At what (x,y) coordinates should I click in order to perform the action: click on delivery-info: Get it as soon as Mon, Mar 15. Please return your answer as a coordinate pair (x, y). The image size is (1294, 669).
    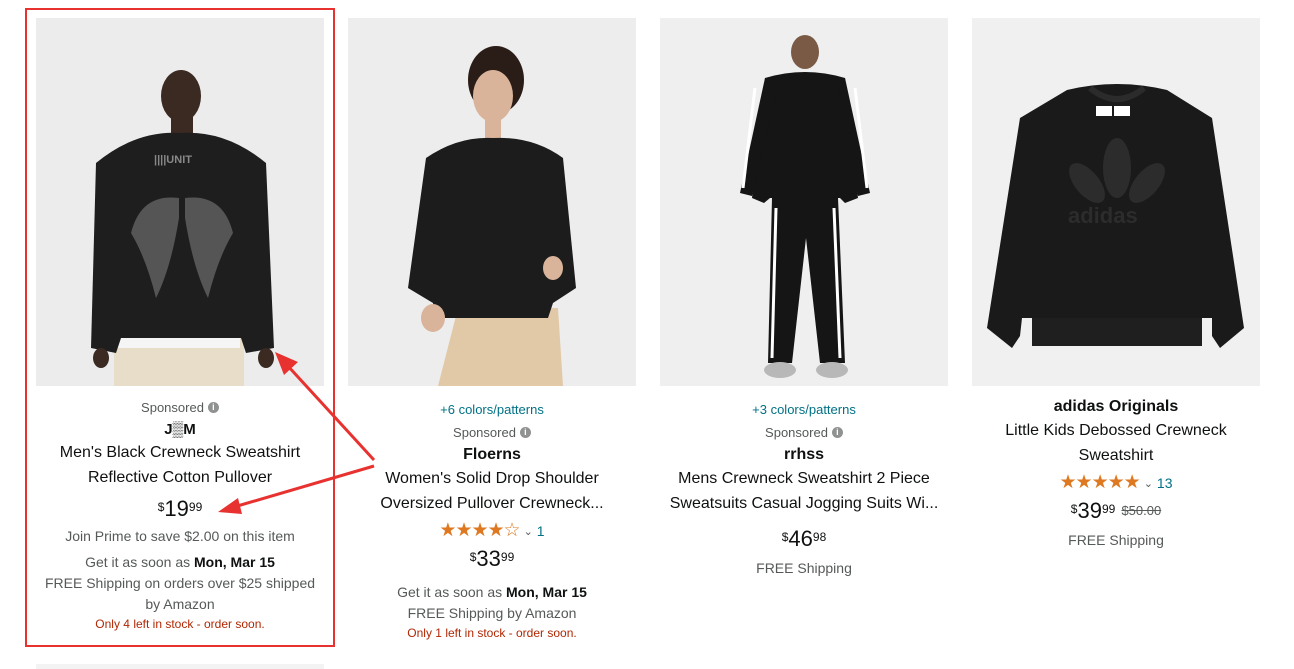
    Looking at the image, I should click on (492, 592).